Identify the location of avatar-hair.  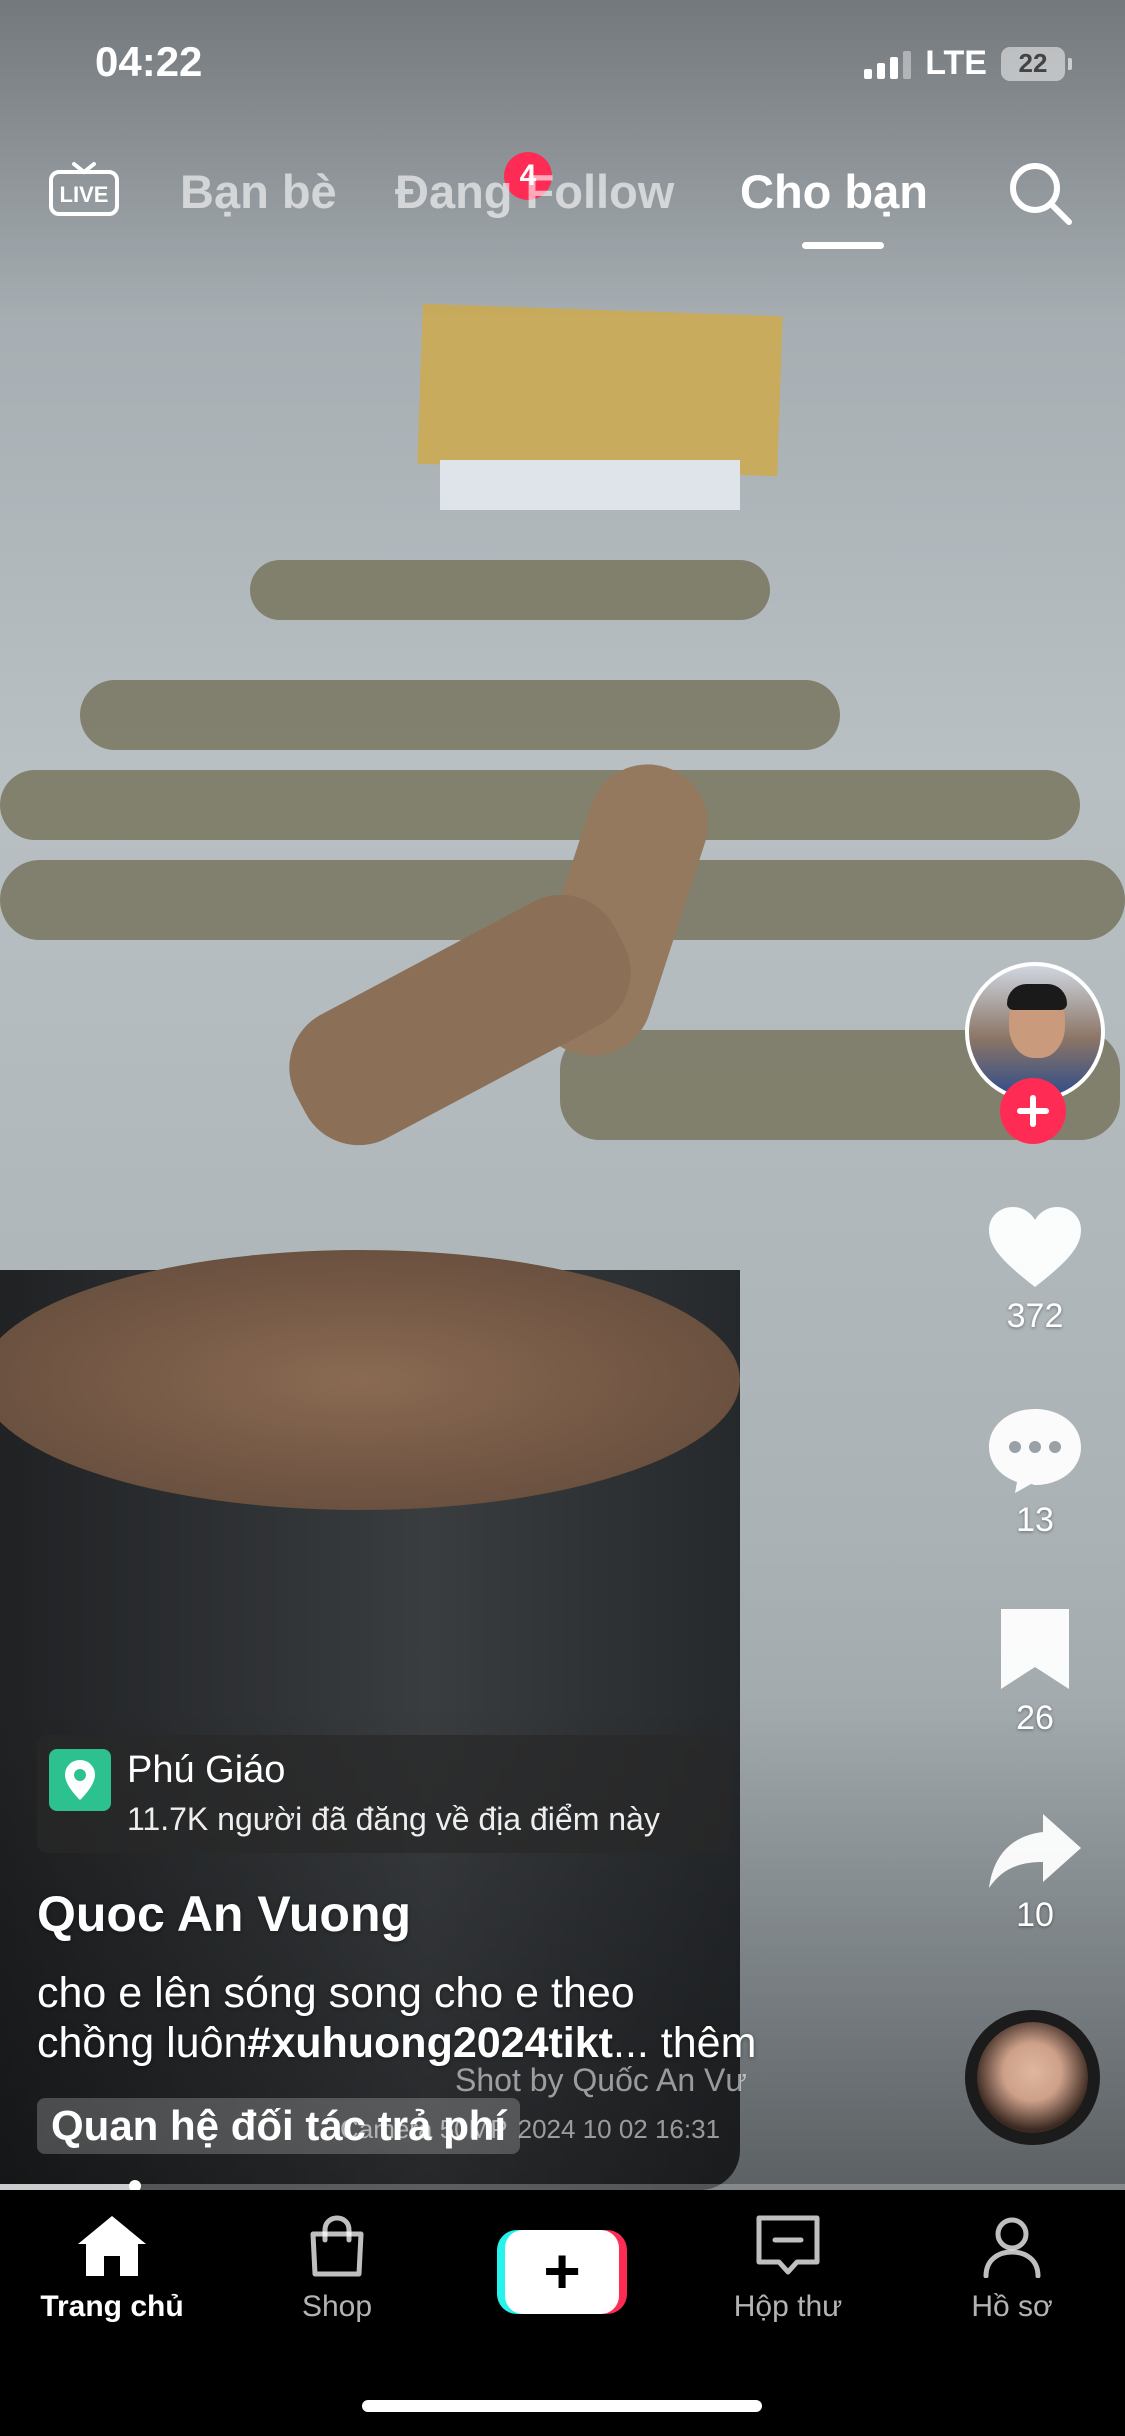
(1037, 997).